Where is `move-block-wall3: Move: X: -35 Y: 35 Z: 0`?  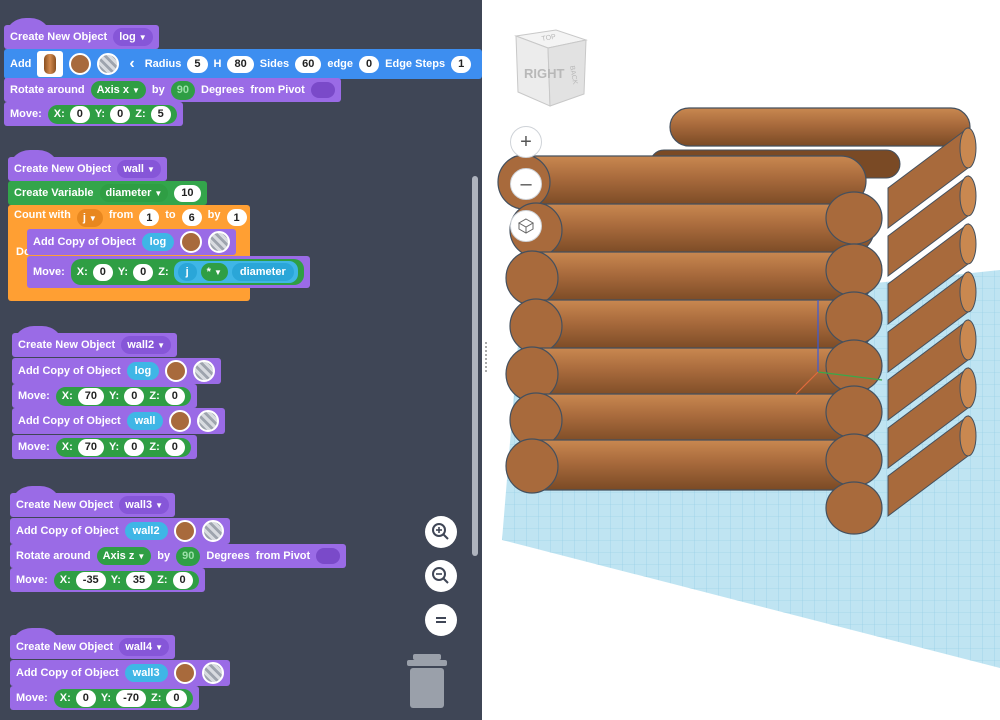 move-block-wall3: Move: X: -35 Y: 35 Z: 0 is located at coordinates (107, 580).